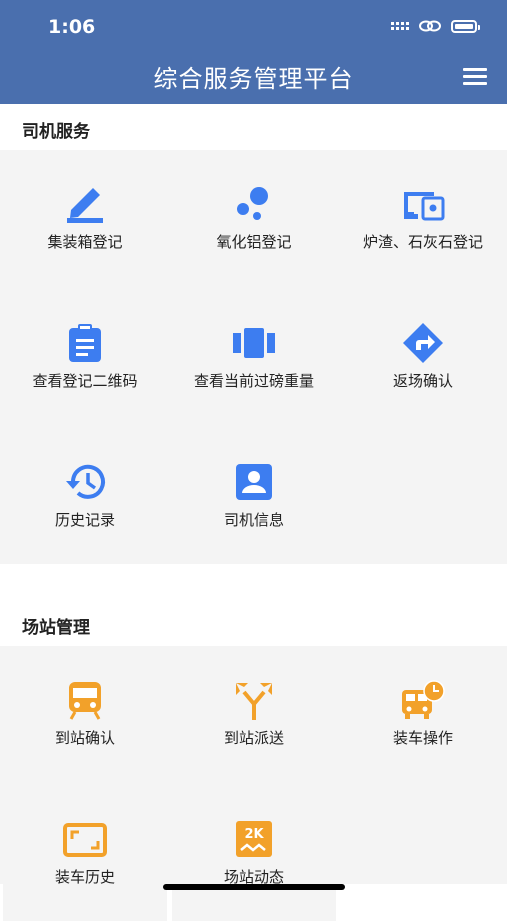  I want to click on tile-label: 炉渣、石灰石登记, so click(422, 242).